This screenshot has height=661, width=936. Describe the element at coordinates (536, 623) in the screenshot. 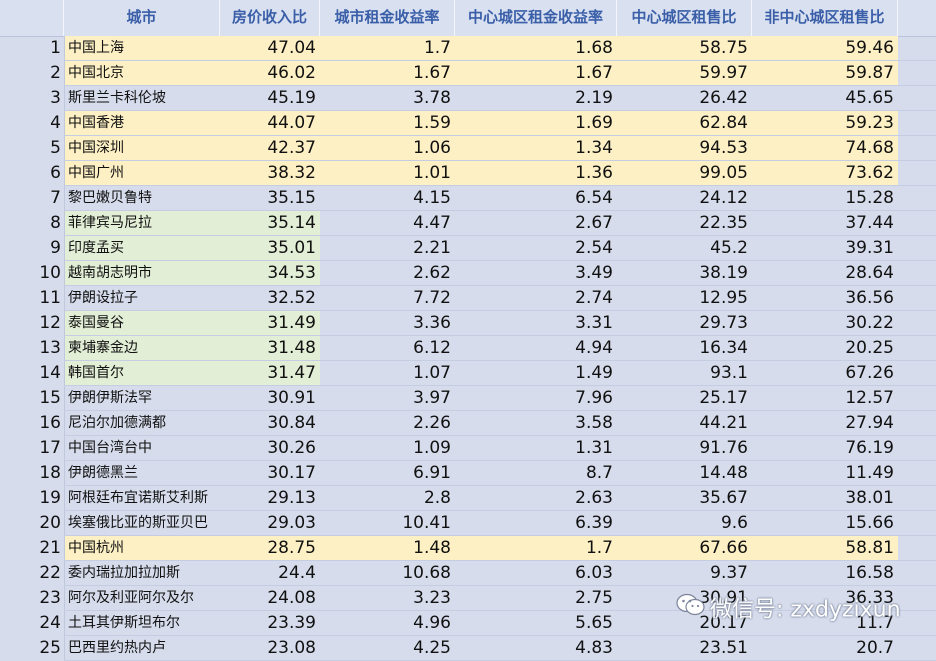

I see `cell-value: 5.65` at that location.